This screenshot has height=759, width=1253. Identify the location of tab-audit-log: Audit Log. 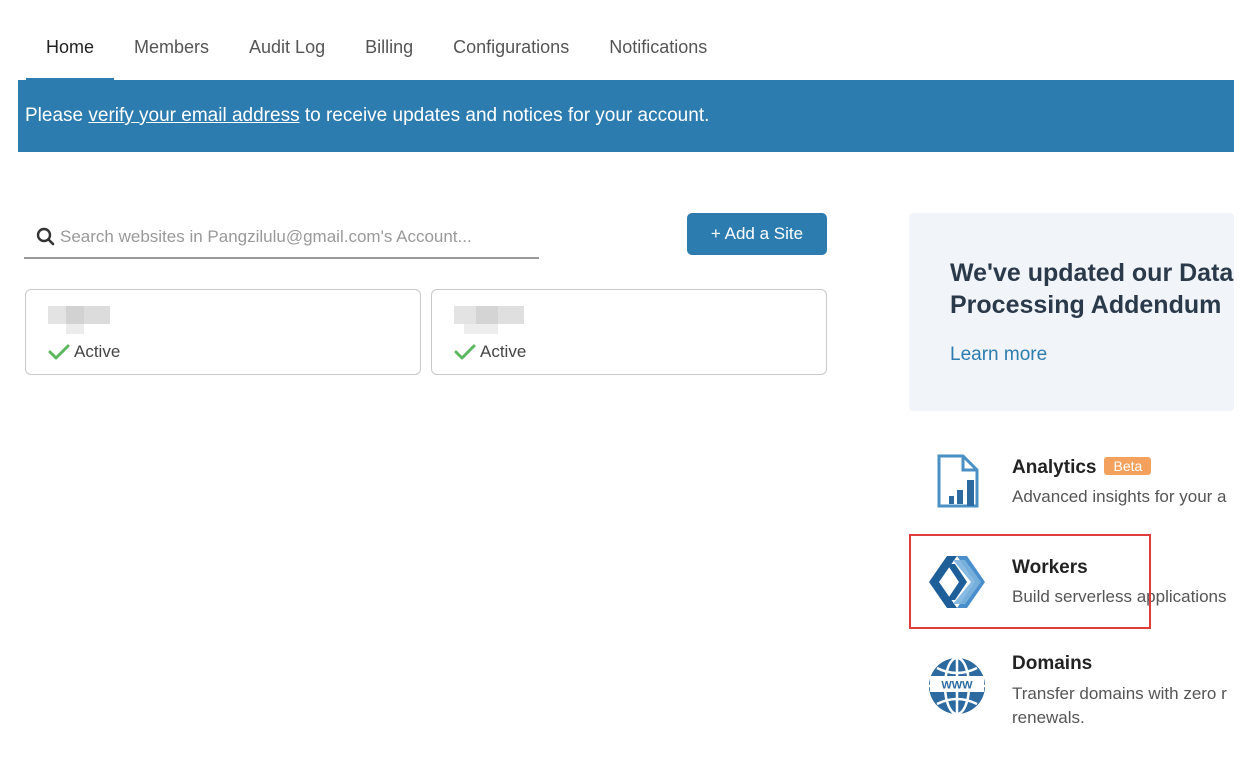
(287, 47).